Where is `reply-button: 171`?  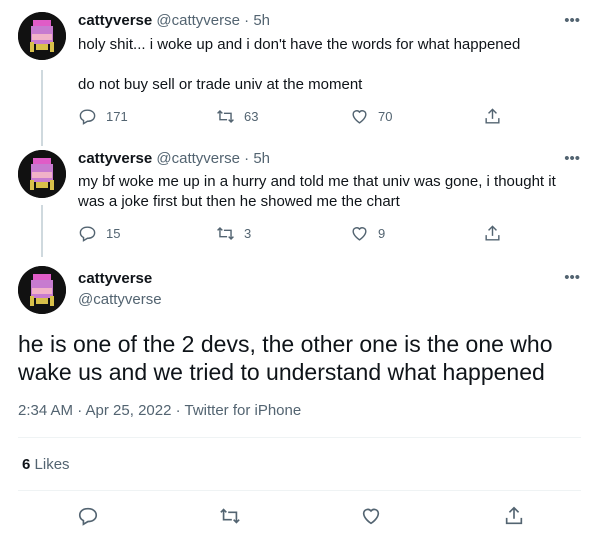
reply-button: 171 is located at coordinates (103, 116).